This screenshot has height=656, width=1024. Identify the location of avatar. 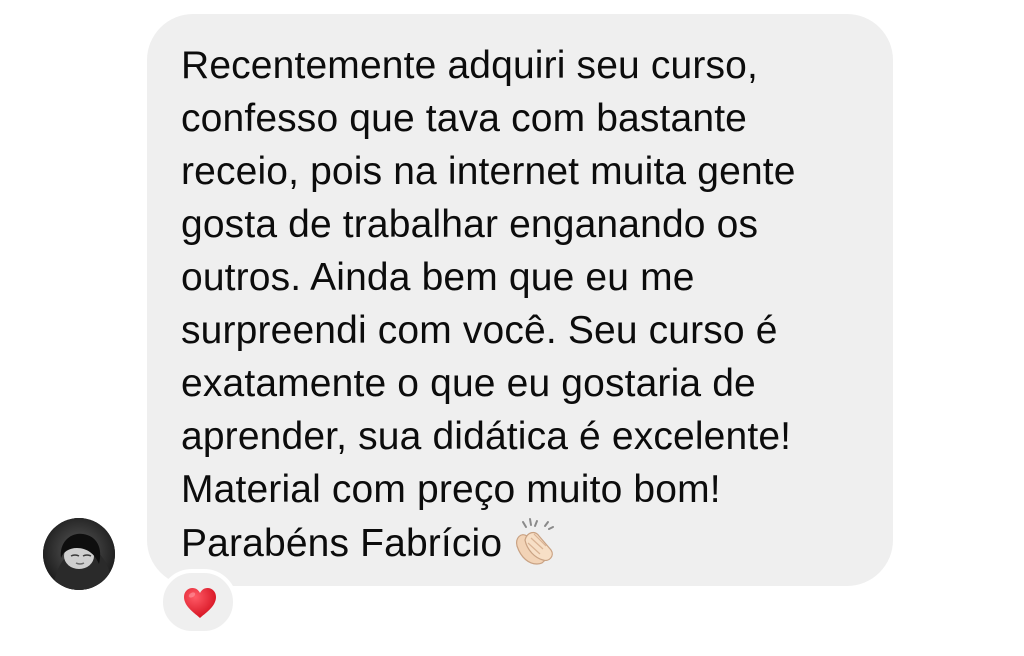
(79, 554).